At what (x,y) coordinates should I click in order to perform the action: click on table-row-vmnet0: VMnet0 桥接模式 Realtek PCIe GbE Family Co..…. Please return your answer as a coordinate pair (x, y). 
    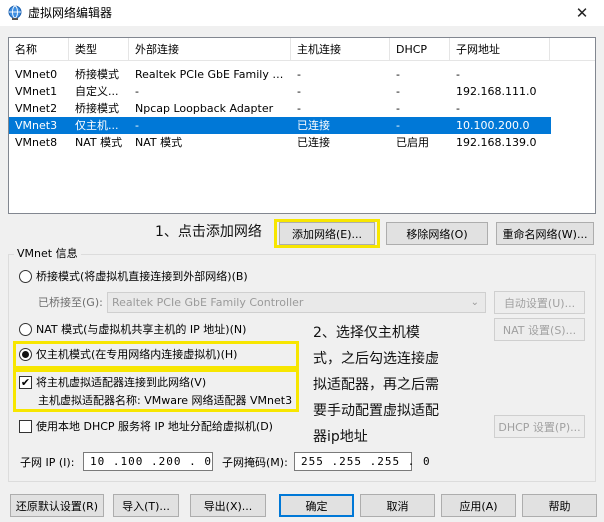
    Looking at the image, I should click on (280, 74).